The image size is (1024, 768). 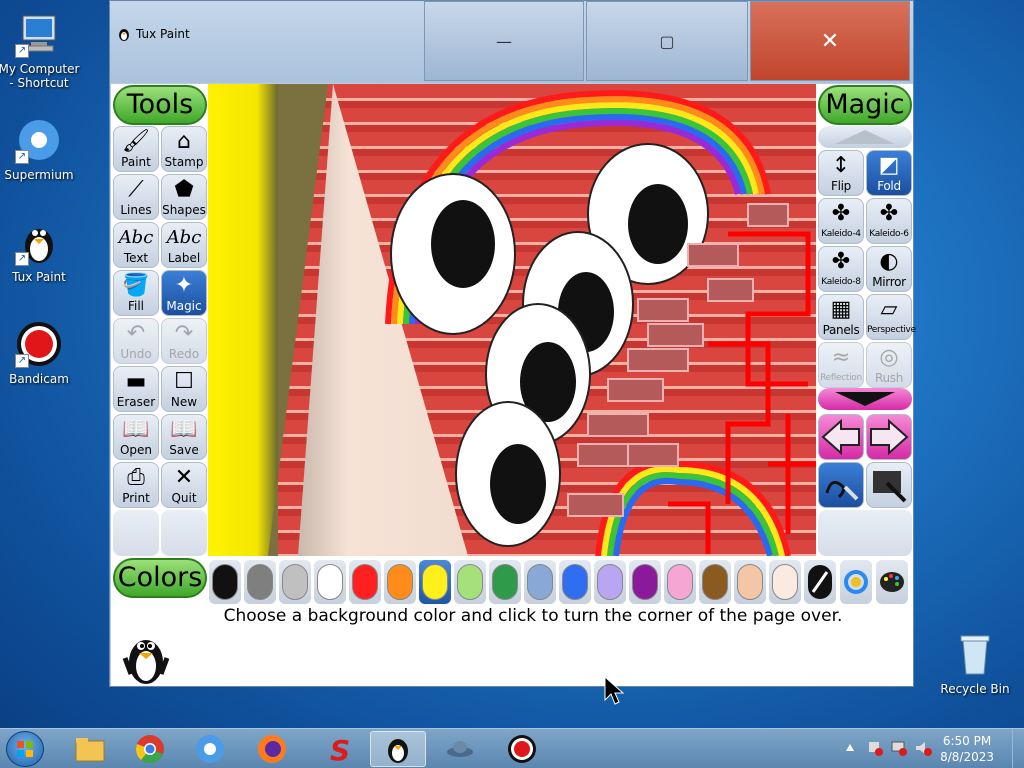 I want to click on tool-text-button: Abc Text, so click(x=136, y=245).